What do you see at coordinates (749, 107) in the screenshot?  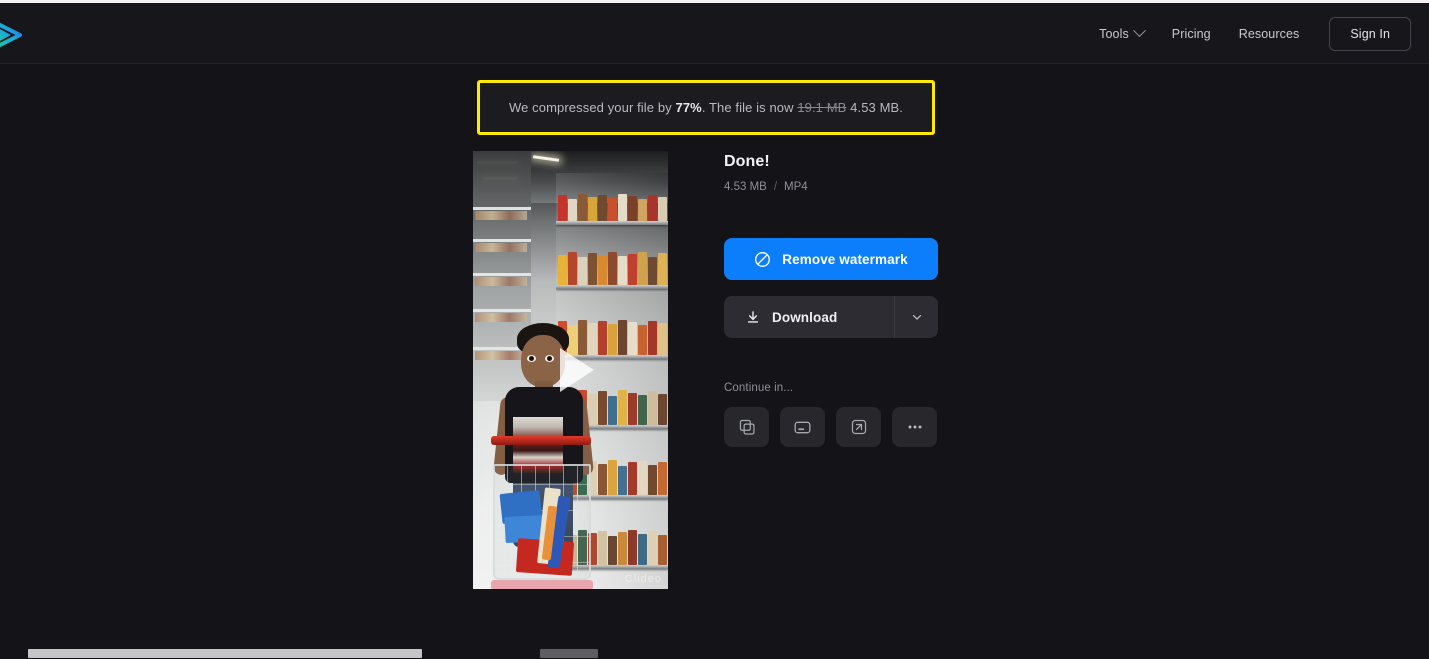 I see `banner-middle: . The file is now` at bounding box center [749, 107].